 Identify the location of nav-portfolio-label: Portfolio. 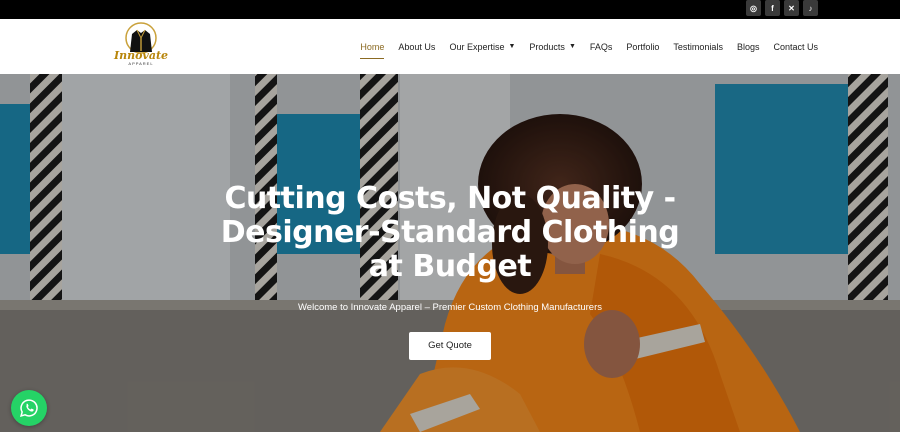
(643, 46).